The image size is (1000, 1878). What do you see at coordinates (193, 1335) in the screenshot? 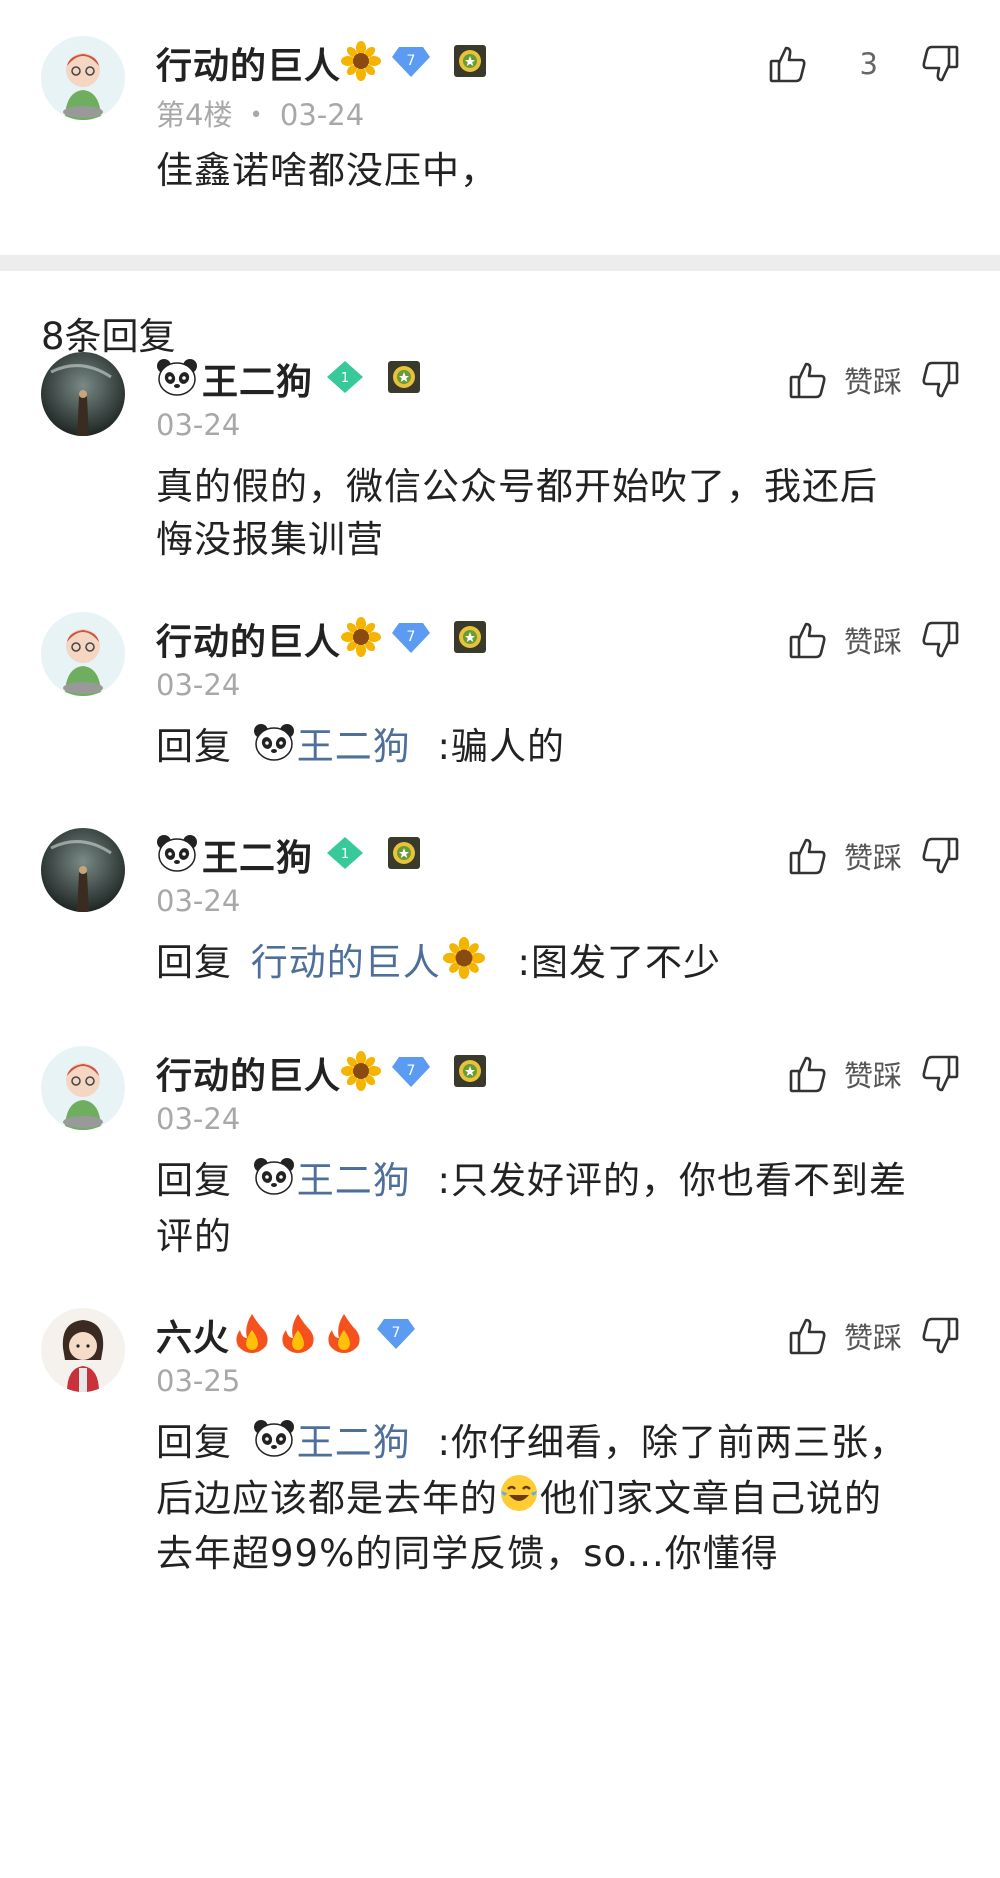
I see `username: 六火` at bounding box center [193, 1335].